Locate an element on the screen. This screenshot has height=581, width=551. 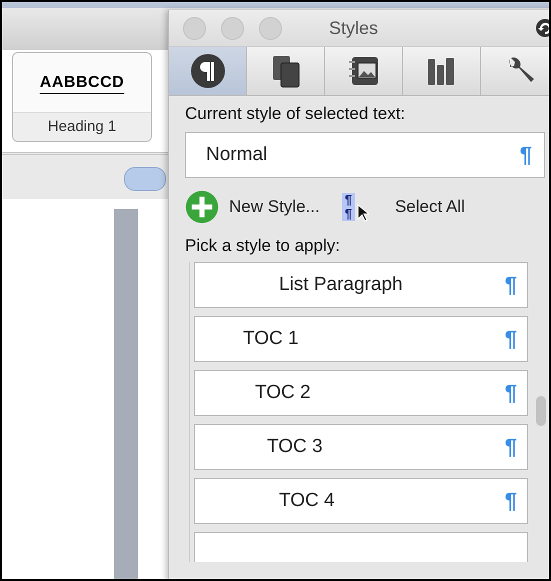
style-preview: AABBCCD is located at coordinates (82, 82).